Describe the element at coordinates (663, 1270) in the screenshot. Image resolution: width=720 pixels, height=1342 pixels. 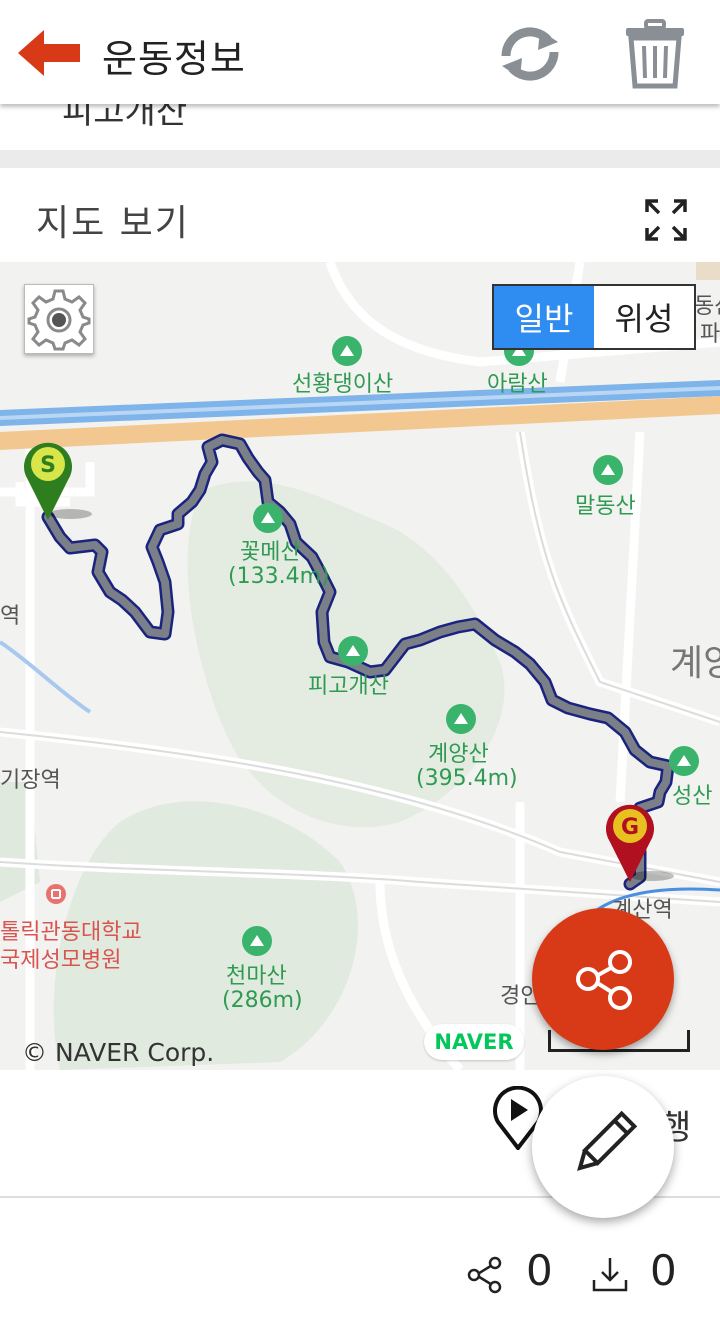
I see `download-count: 0` at that location.